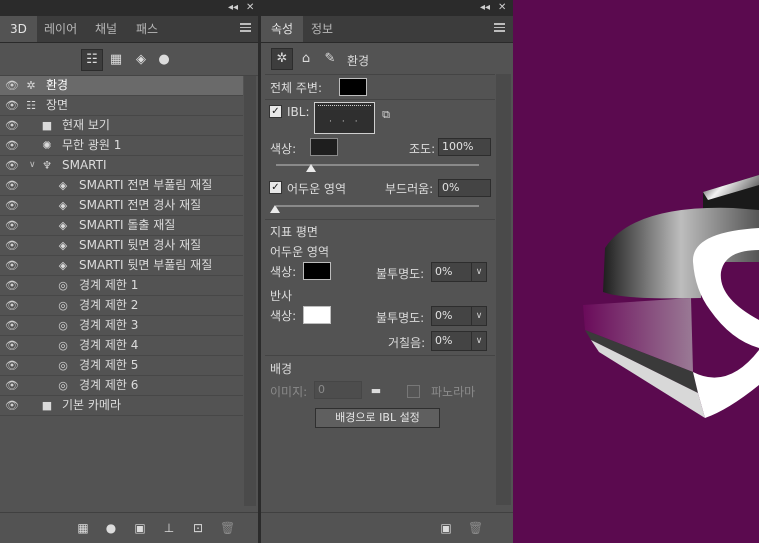  Describe the element at coordinates (164, 60) in the screenshot. I see `light-filter-icon: ●` at that location.